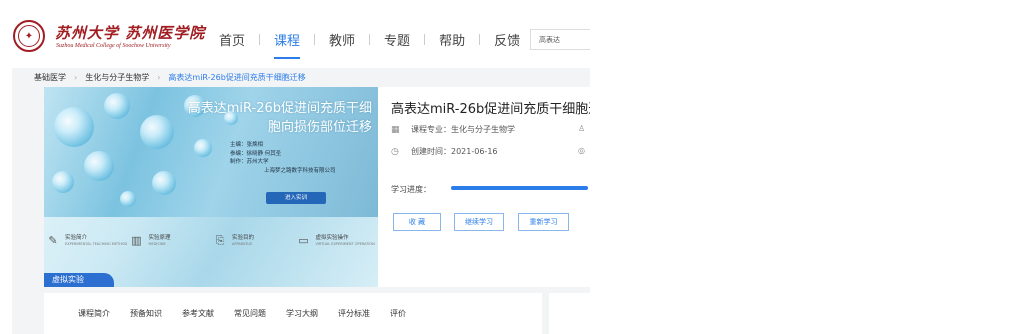  I want to click on tab-virtual-experiment: 虚拟实验, so click(79, 280).